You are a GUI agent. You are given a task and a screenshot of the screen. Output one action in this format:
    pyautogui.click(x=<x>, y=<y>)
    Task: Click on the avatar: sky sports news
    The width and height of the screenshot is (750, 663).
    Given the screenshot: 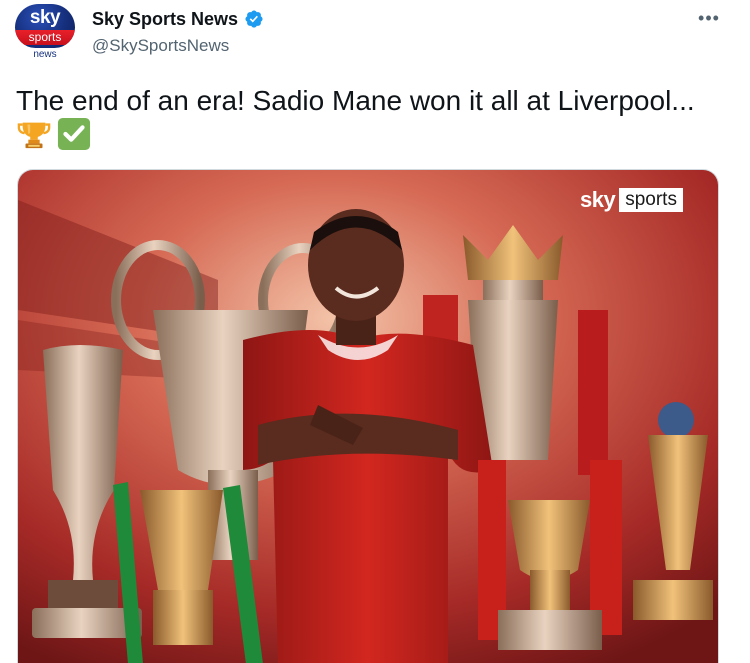 What is the action you would take?
    pyautogui.click(x=45, y=32)
    